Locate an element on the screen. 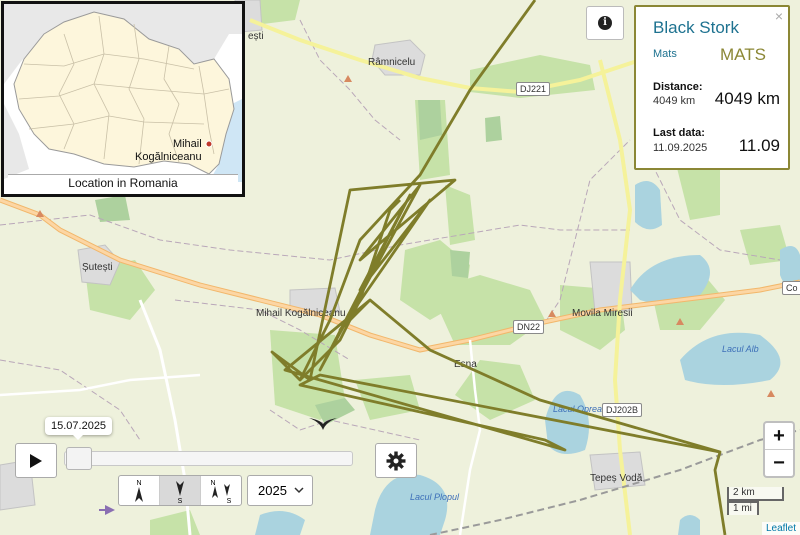 This screenshot has height=535, width=800. place-label: ești is located at coordinates (256, 36).